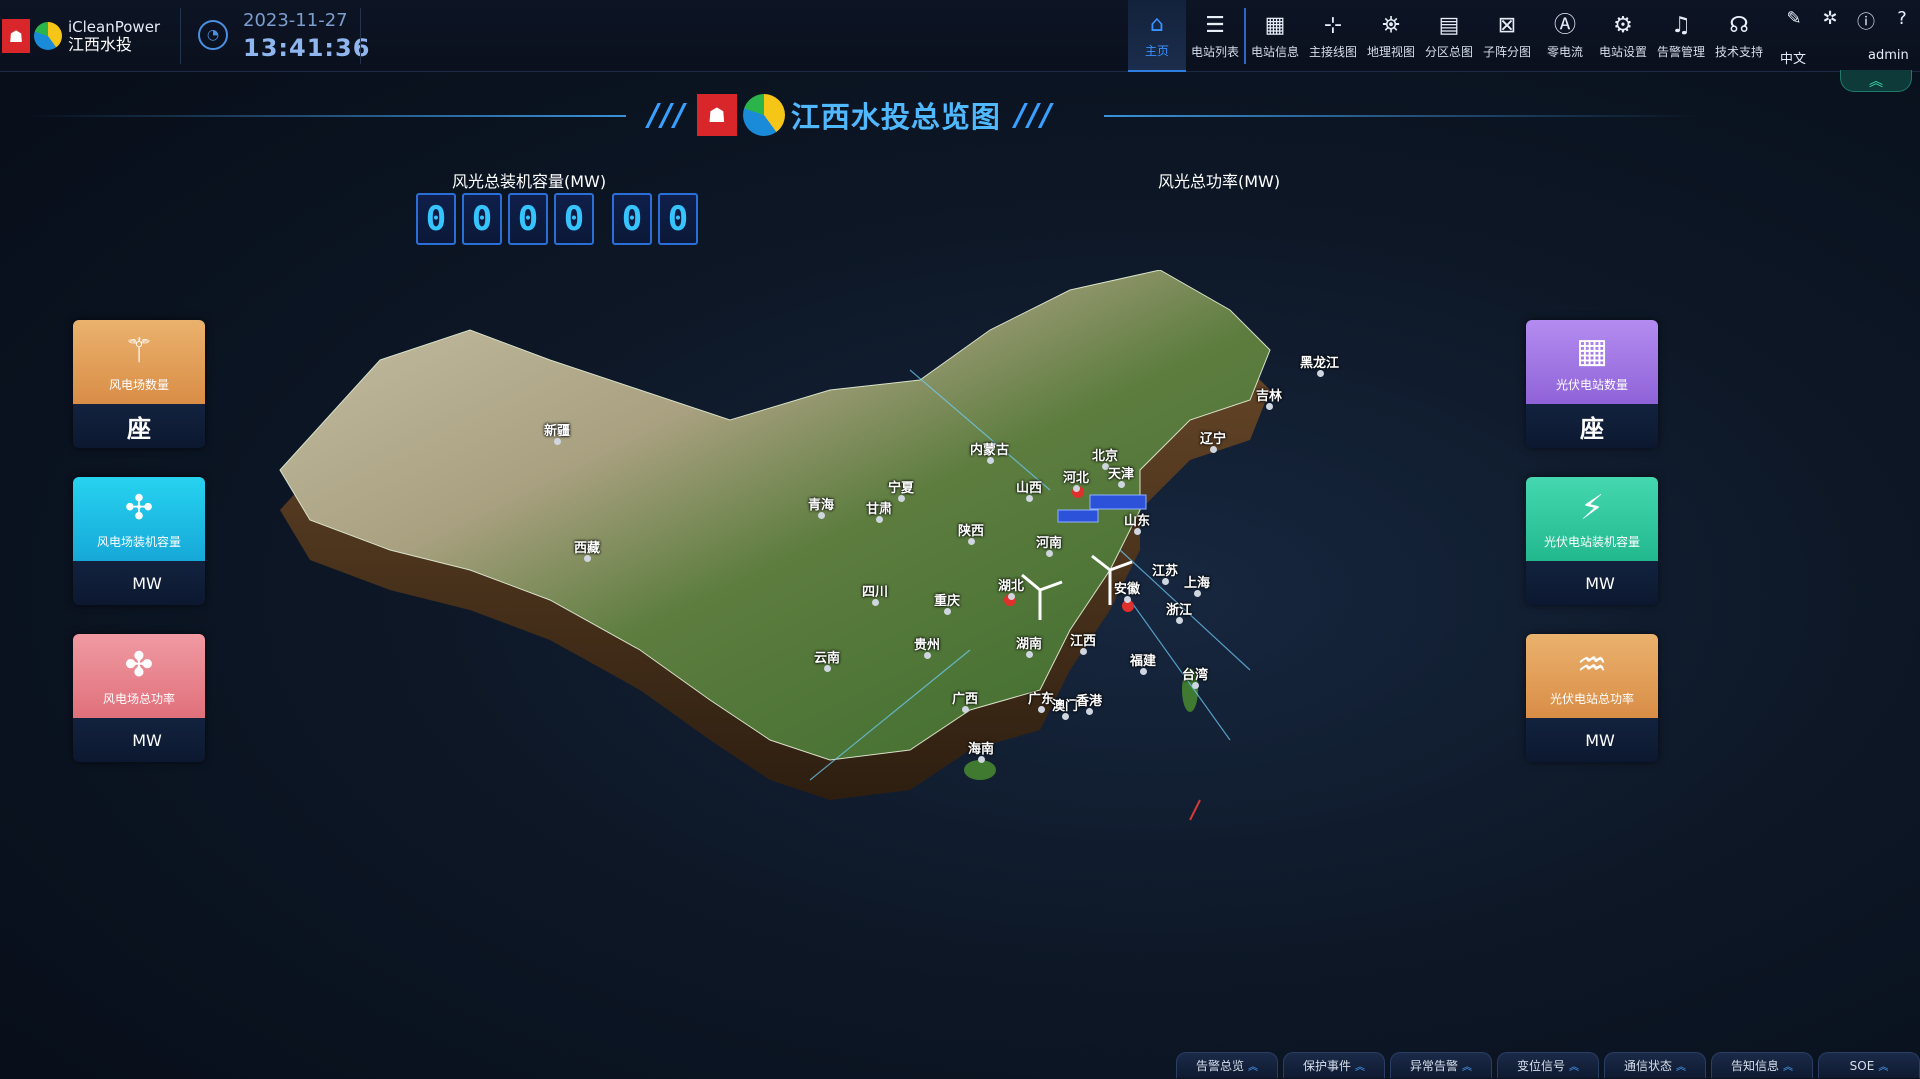 This screenshot has width=1920, height=1079. I want to click on province-label: 香港, so click(1089, 702).